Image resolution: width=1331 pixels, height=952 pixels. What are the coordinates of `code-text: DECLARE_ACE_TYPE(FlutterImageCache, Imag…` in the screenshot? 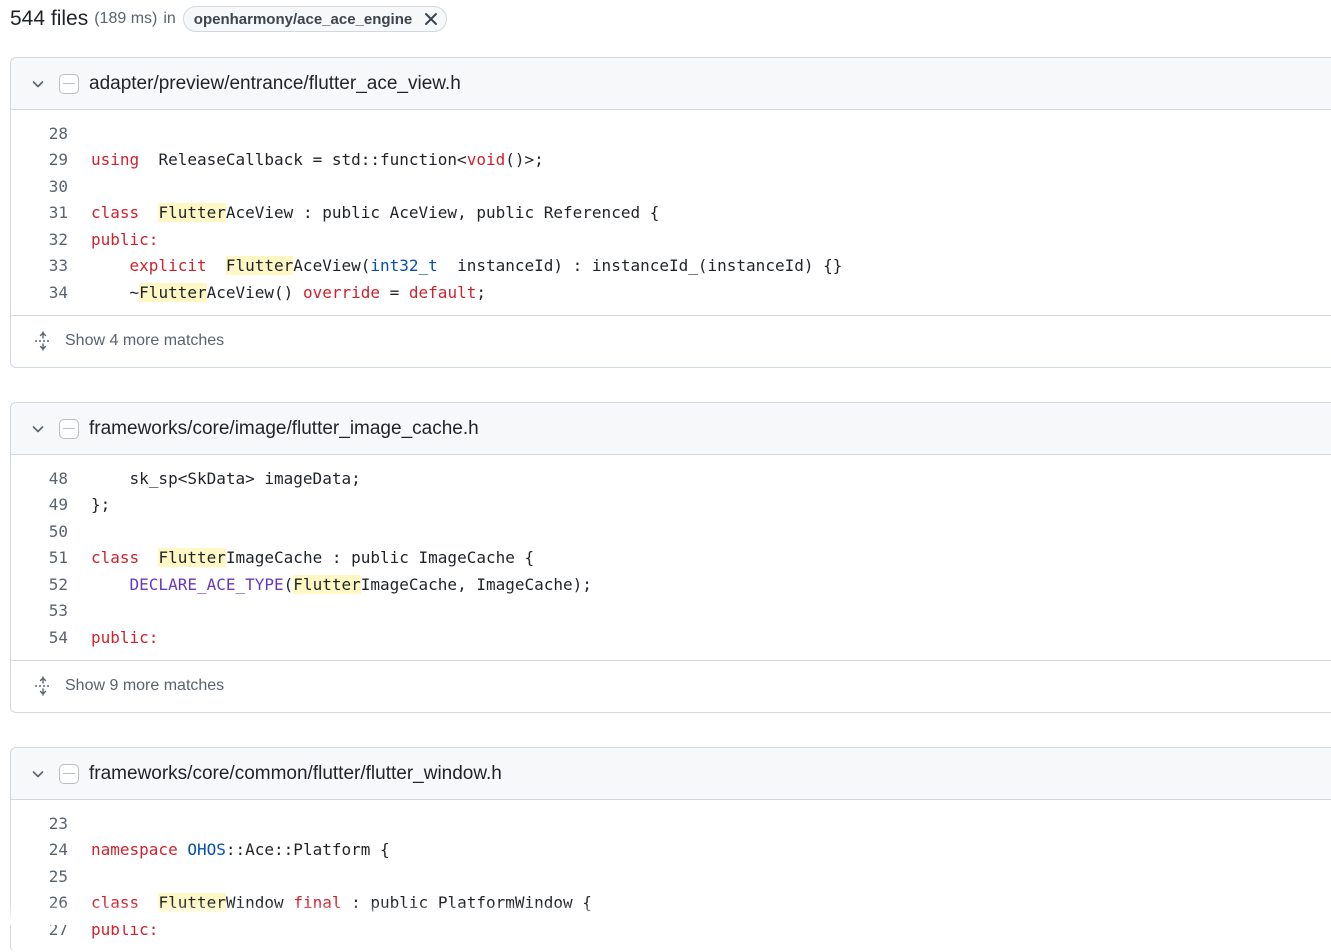 It's located at (341, 584).